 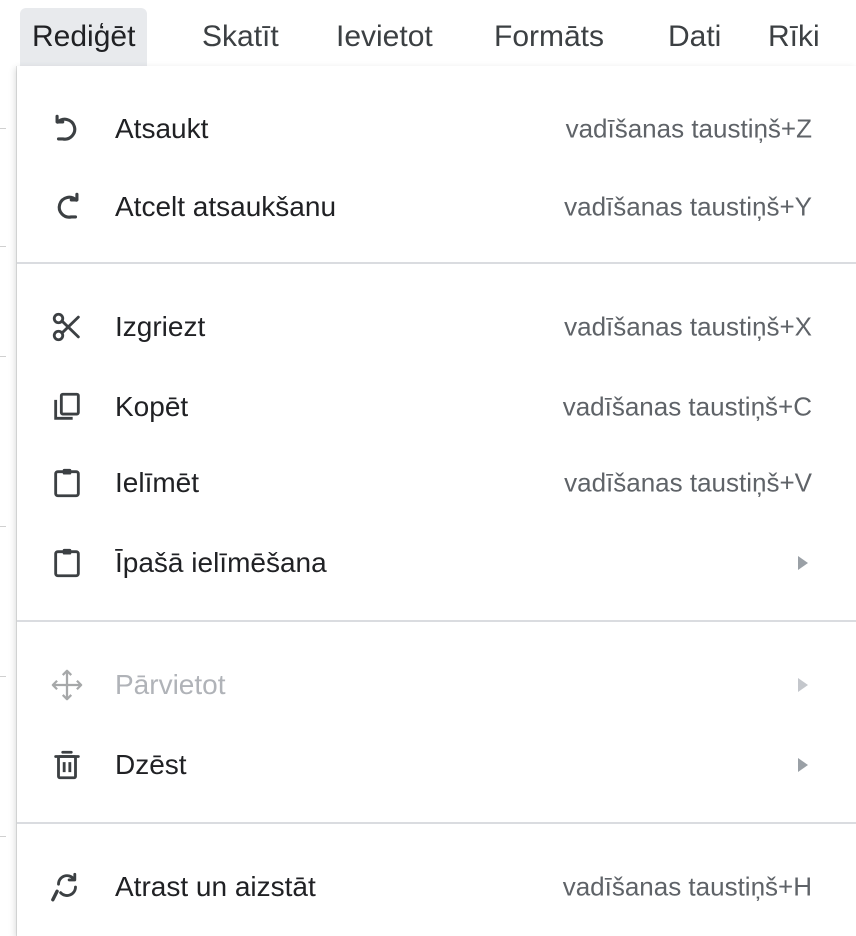 What do you see at coordinates (688, 128) in the screenshot?
I see `shortcut-label: vadīšanas taustiņš+Z` at bounding box center [688, 128].